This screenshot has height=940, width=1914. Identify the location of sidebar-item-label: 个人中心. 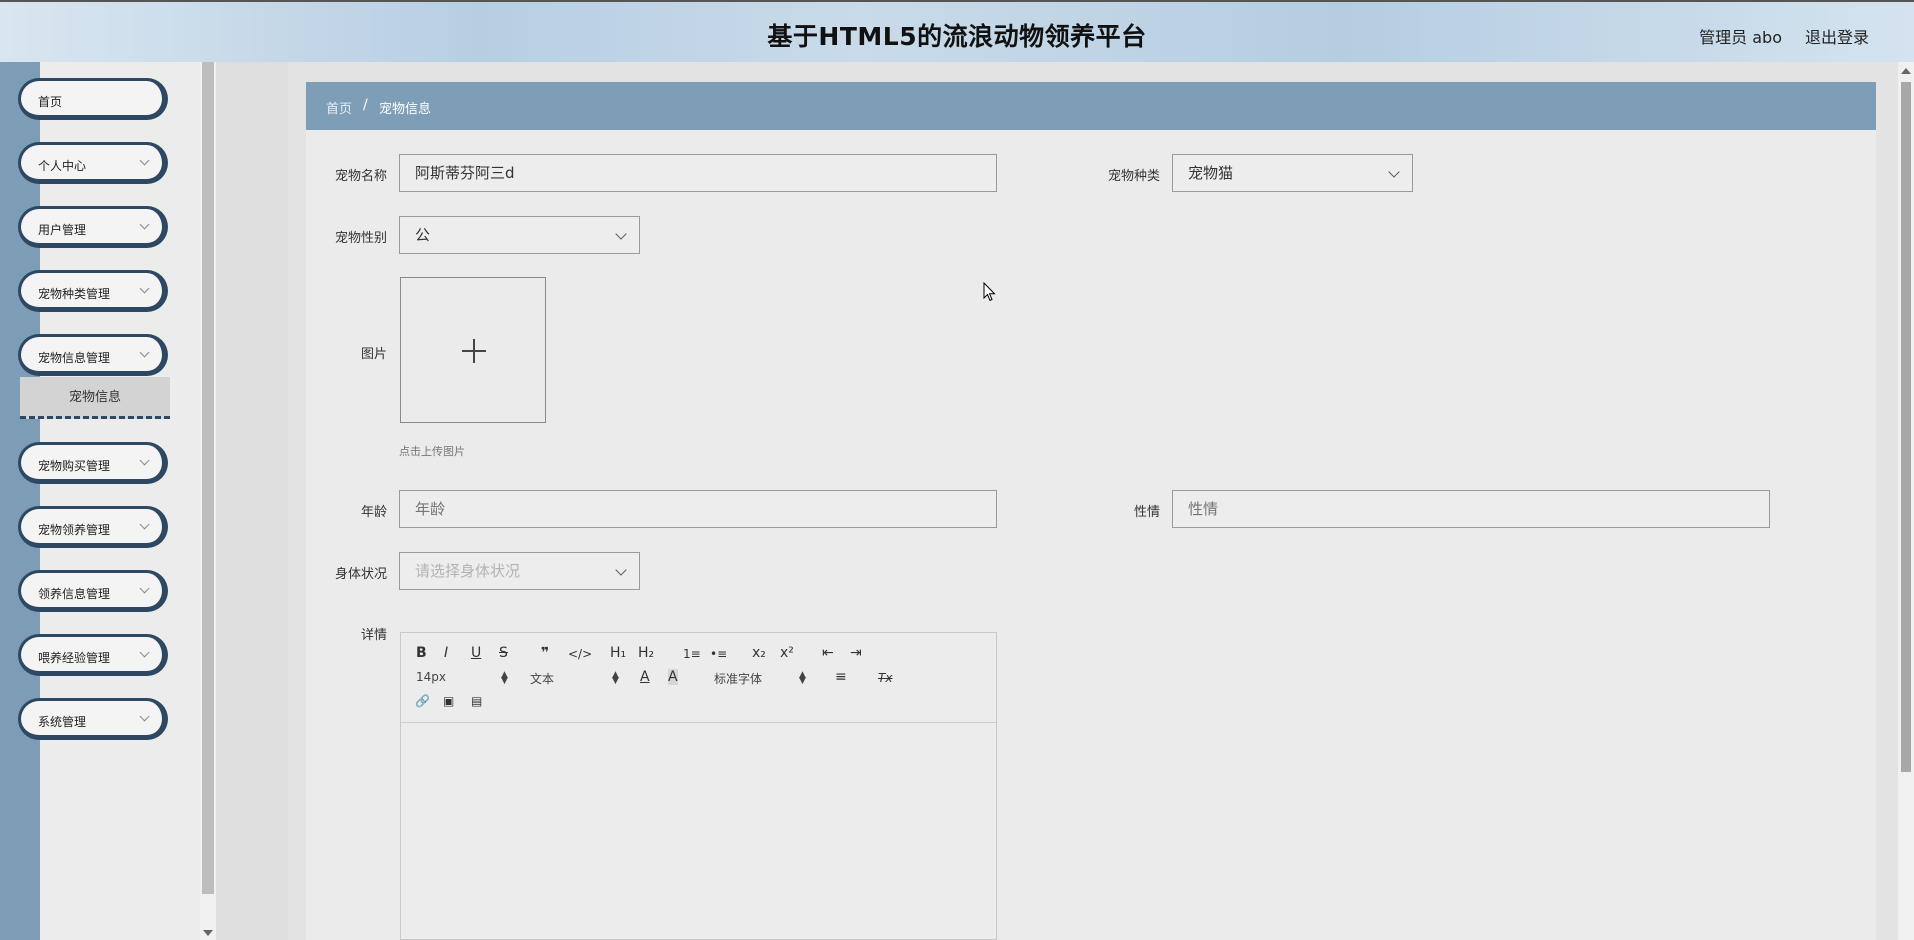
(62, 166).